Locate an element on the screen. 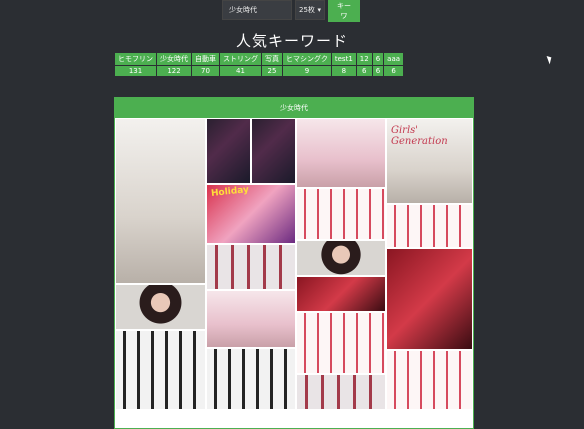 The image size is (584, 429). count-select-value: 25枚 is located at coordinates (307, 10).